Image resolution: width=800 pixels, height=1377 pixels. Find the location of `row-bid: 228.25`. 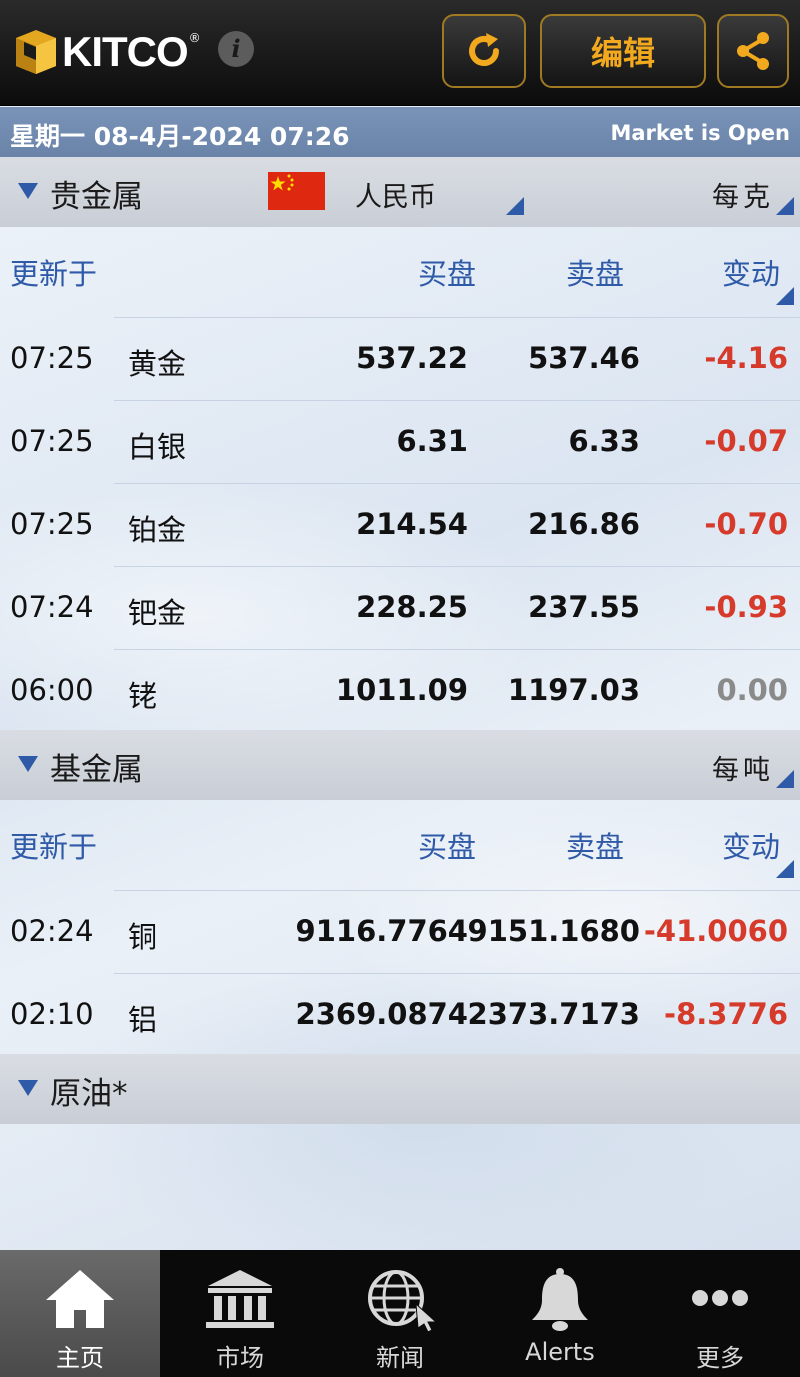

row-bid: 228.25 is located at coordinates (412, 607).